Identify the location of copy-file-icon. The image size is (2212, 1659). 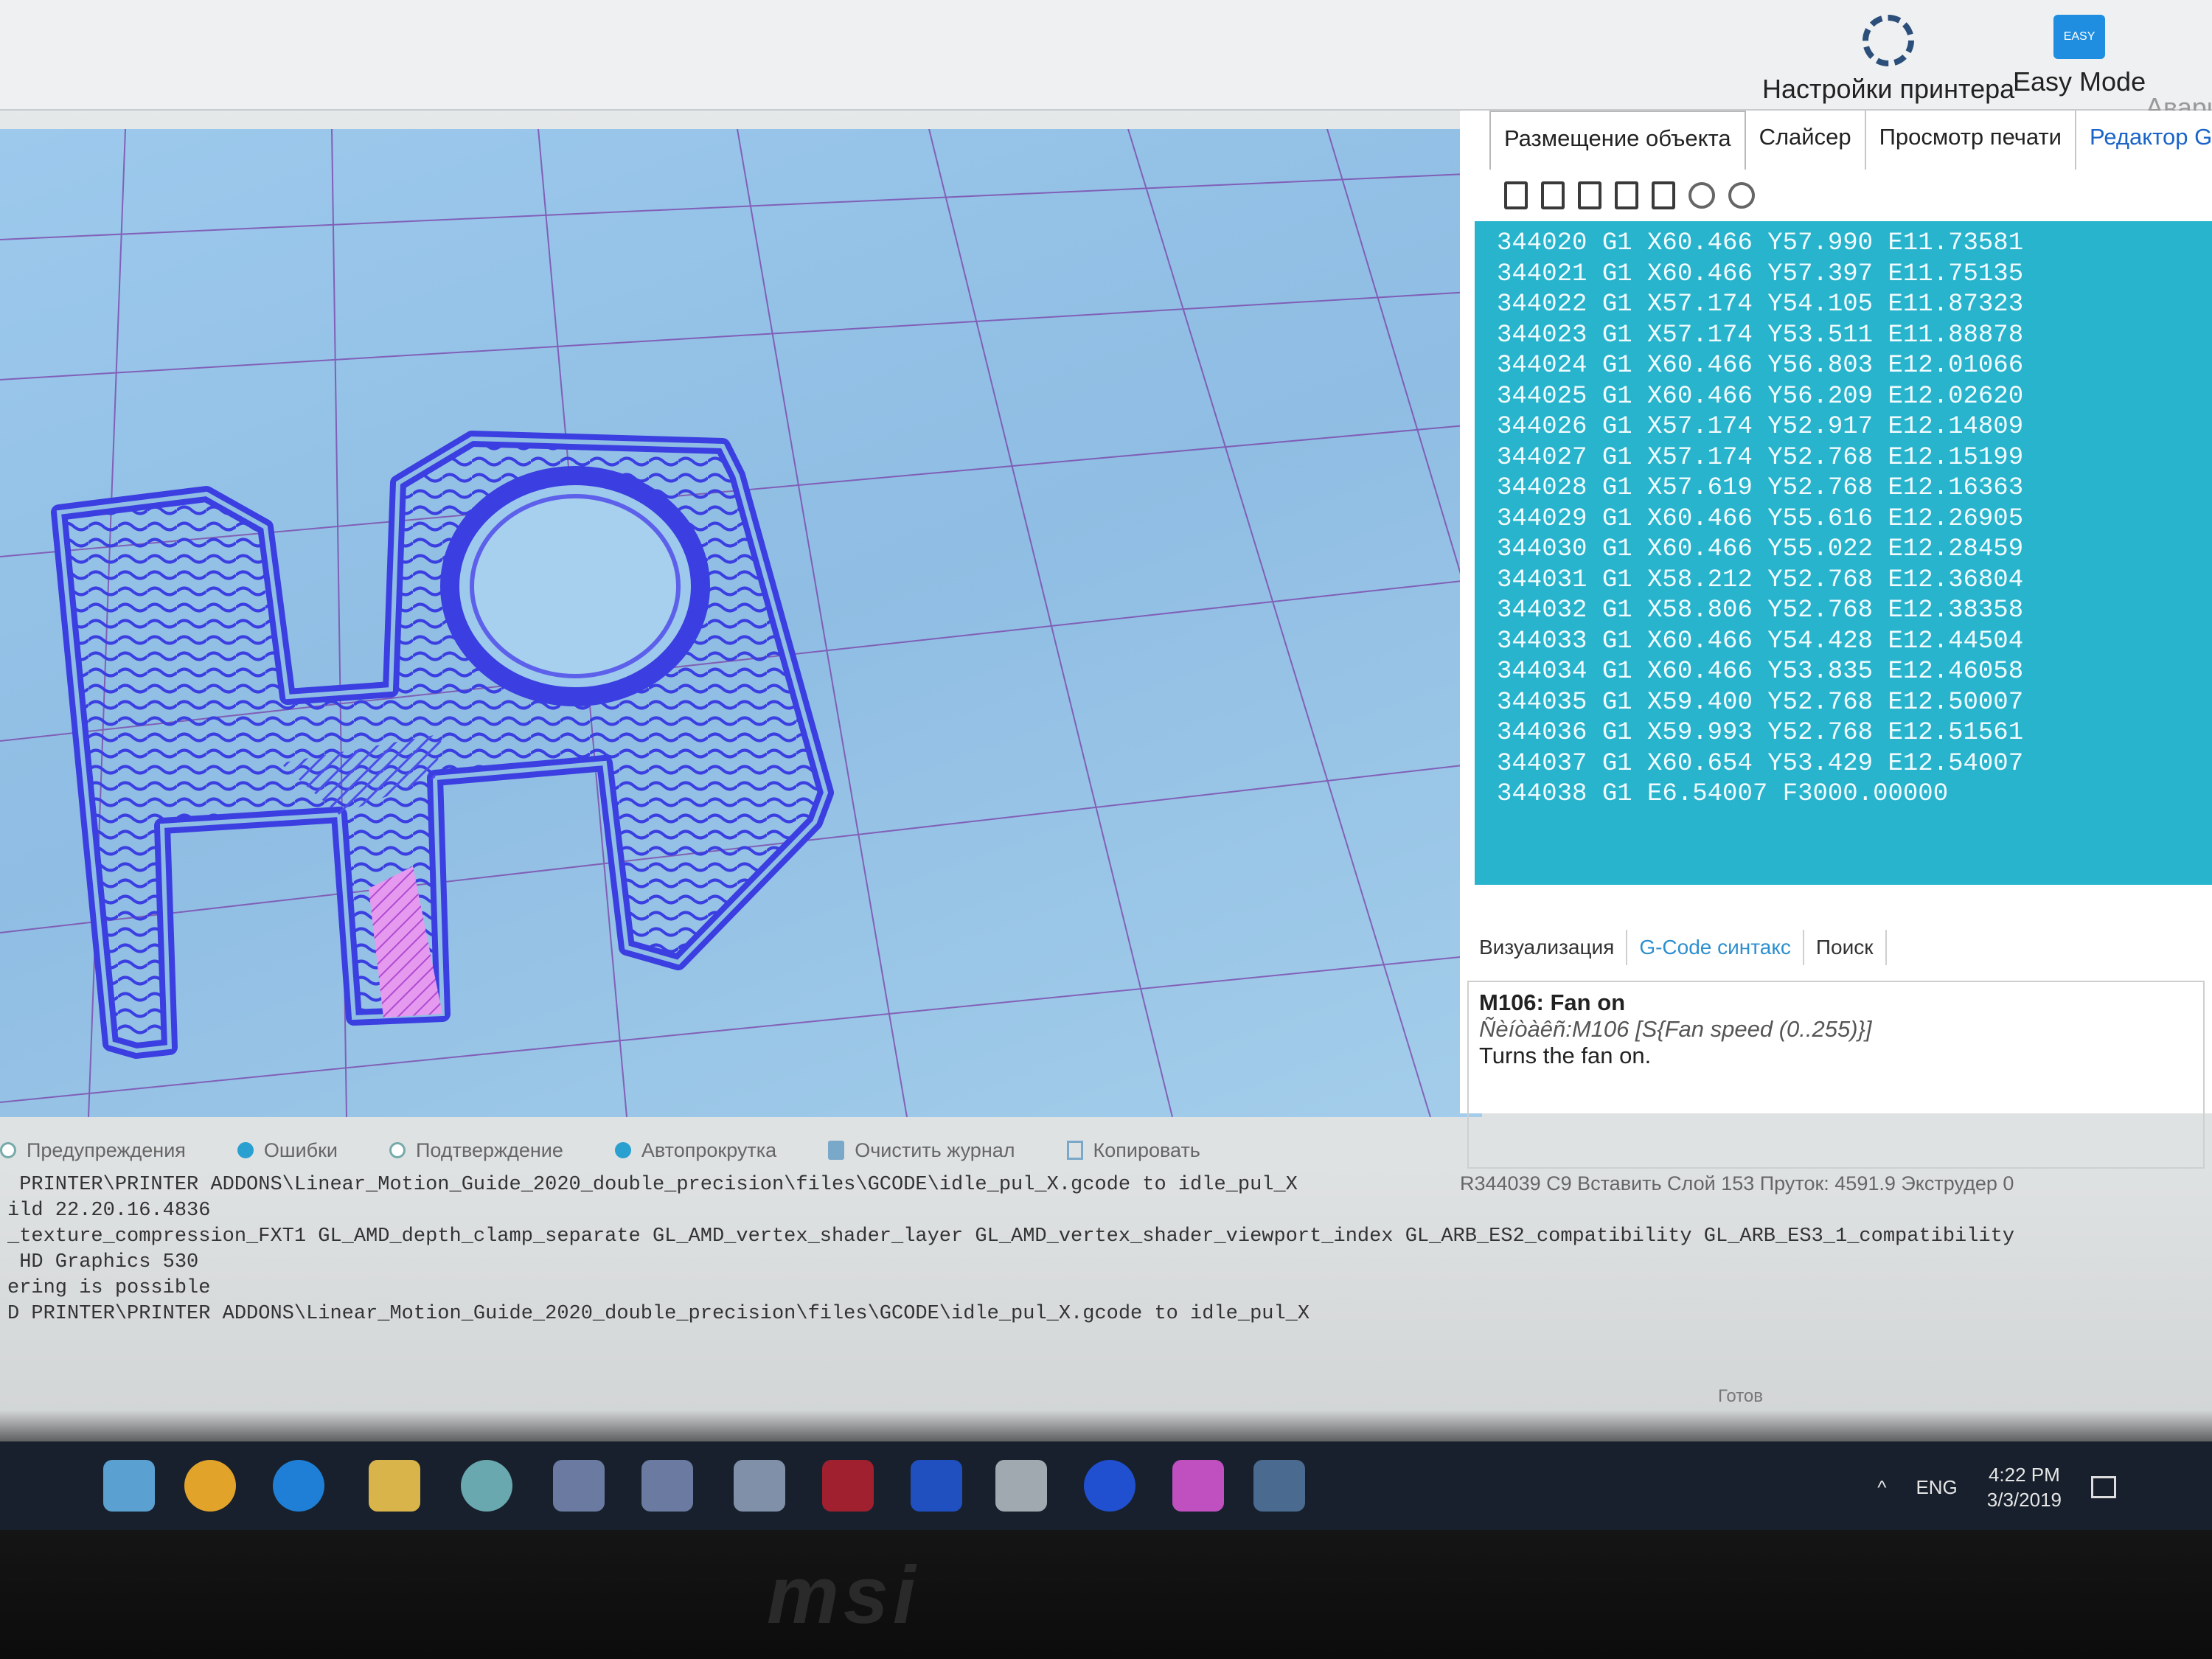
(1626, 195).